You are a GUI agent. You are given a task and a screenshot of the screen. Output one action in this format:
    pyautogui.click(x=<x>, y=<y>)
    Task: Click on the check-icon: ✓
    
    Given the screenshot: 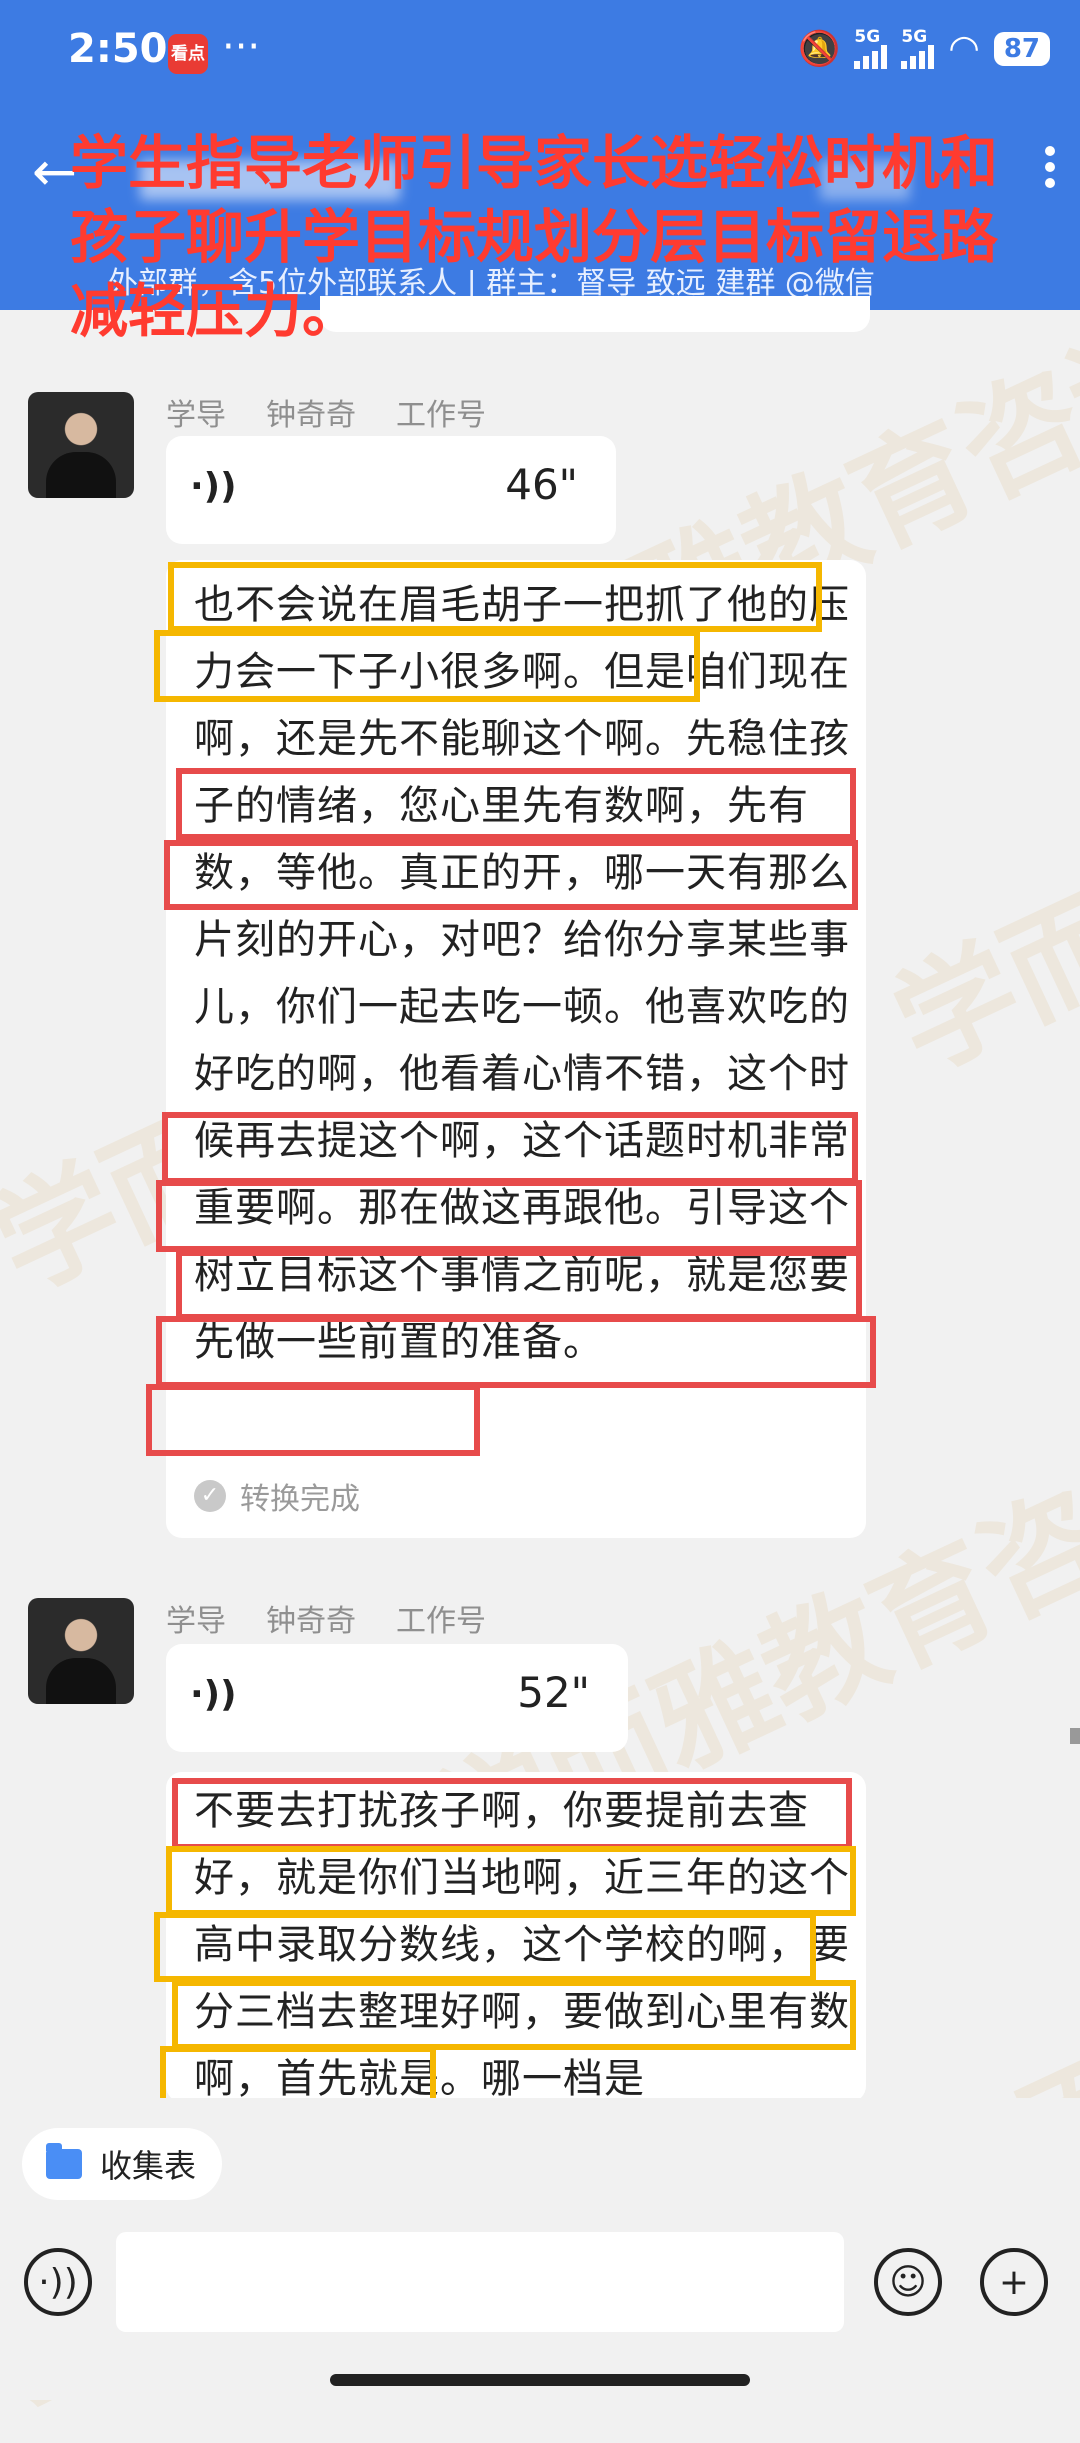 What is the action you would take?
    pyautogui.click(x=210, y=1496)
    